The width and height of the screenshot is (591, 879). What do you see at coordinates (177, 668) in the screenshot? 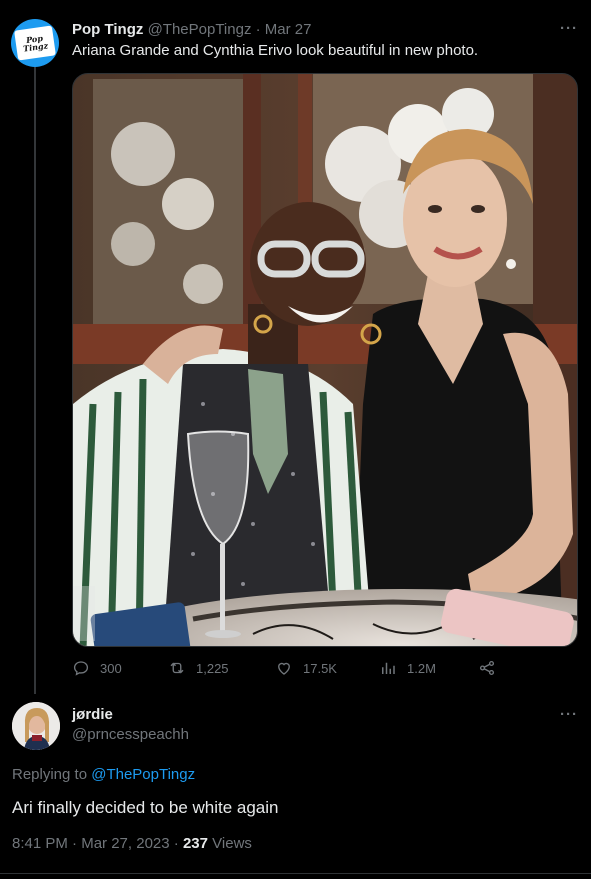
I see `retweet-icon` at bounding box center [177, 668].